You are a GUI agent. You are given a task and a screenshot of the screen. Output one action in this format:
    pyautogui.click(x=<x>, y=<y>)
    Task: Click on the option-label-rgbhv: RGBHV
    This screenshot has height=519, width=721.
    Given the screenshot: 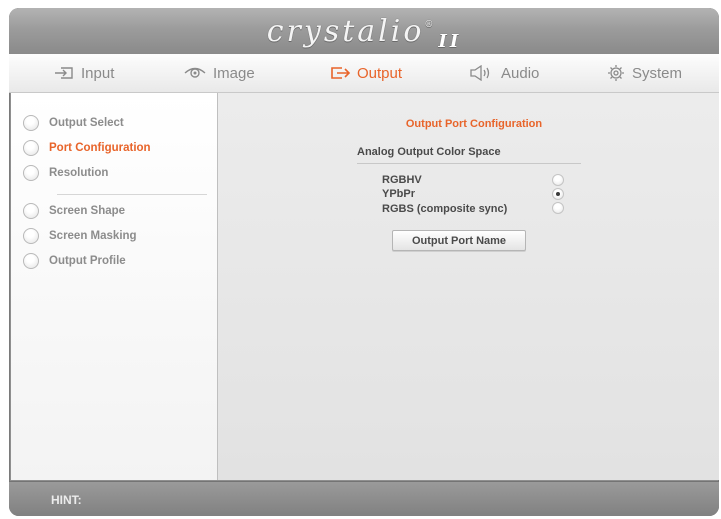 What is the action you would take?
    pyautogui.click(x=402, y=180)
    